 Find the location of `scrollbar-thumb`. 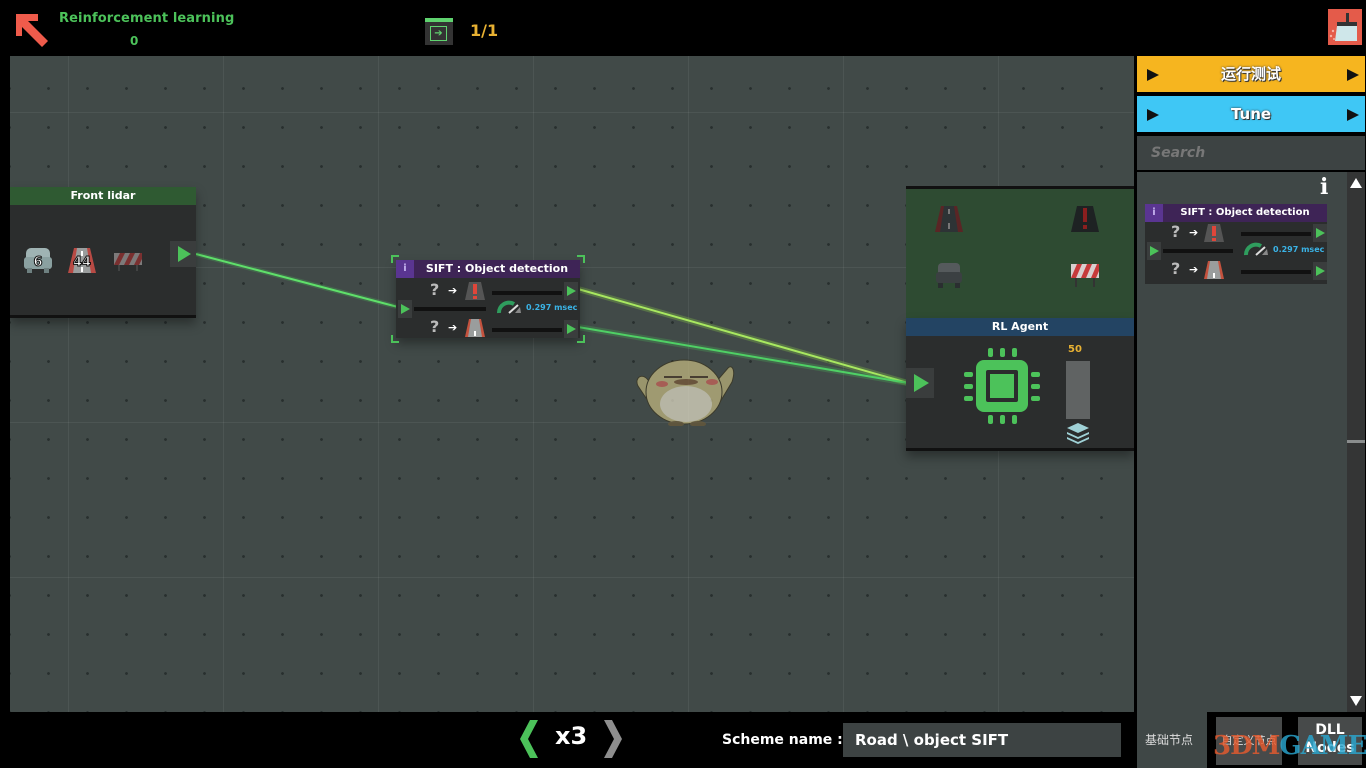

scrollbar-thumb is located at coordinates (1356, 441).